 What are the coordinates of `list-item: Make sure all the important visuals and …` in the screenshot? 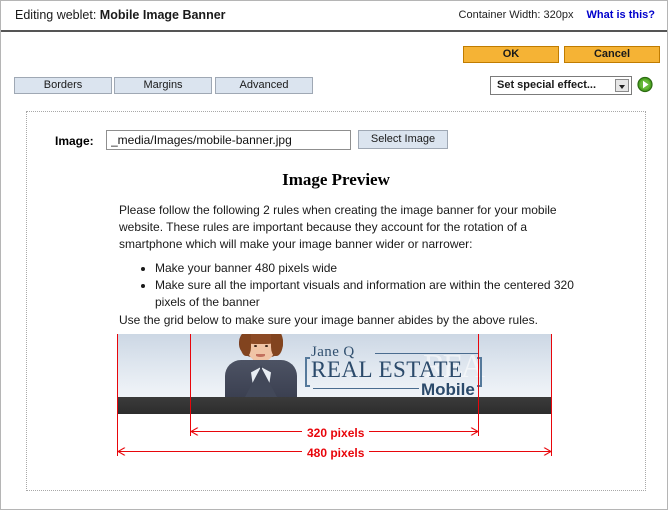 It's located at (371, 294).